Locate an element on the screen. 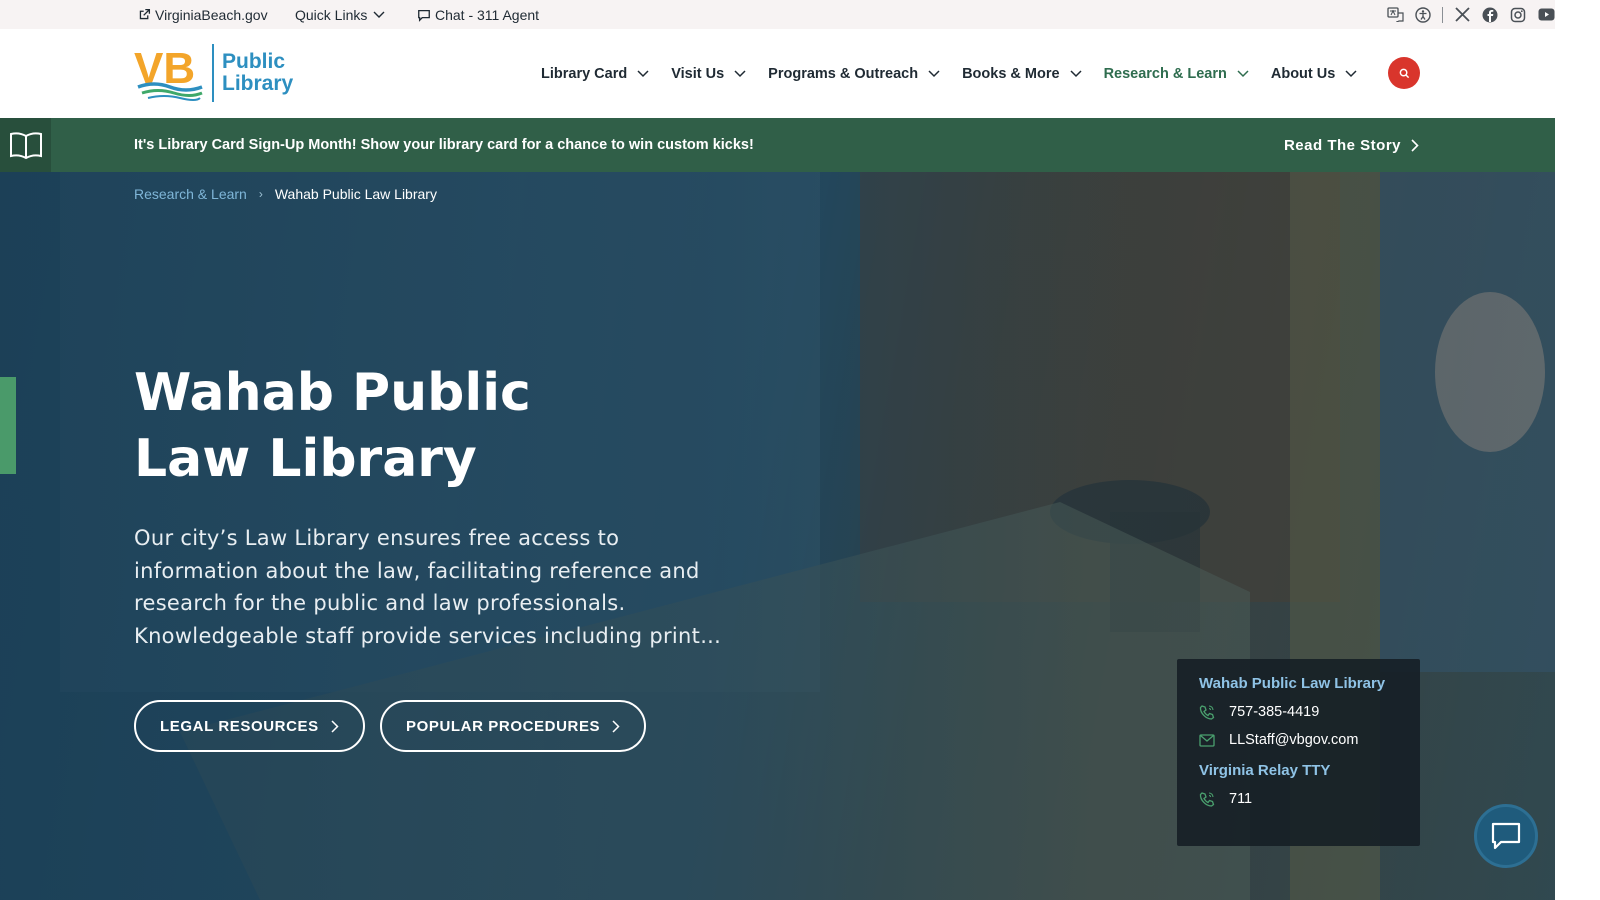 Image resolution: width=1600 pixels, height=900 pixels. nav-about-us: About Us is located at coordinates (1314, 74).